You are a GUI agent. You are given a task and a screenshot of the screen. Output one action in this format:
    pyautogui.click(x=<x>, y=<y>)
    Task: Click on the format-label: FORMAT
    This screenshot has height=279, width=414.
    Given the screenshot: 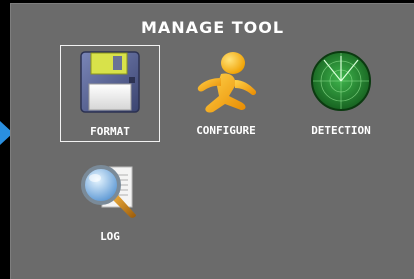 What is the action you would take?
    pyautogui.click(x=110, y=131)
    